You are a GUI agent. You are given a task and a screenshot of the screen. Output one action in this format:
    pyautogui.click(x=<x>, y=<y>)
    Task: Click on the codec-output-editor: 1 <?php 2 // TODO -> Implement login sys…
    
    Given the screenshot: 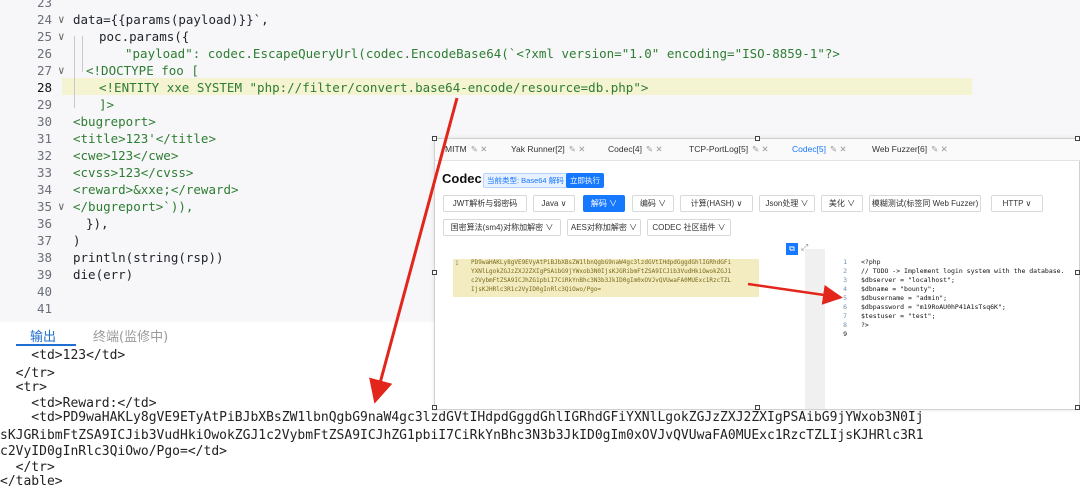 What is the action you would take?
    pyautogui.click(x=953, y=329)
    